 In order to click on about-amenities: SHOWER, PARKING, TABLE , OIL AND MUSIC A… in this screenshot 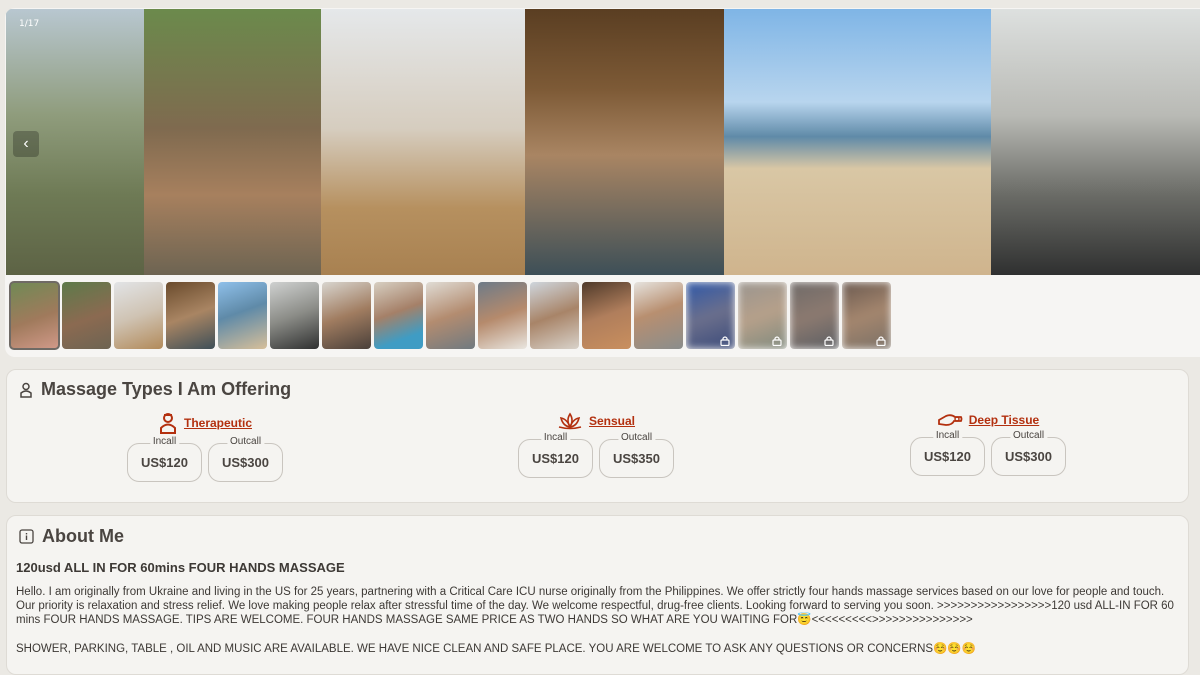, I will do `click(496, 649)`.